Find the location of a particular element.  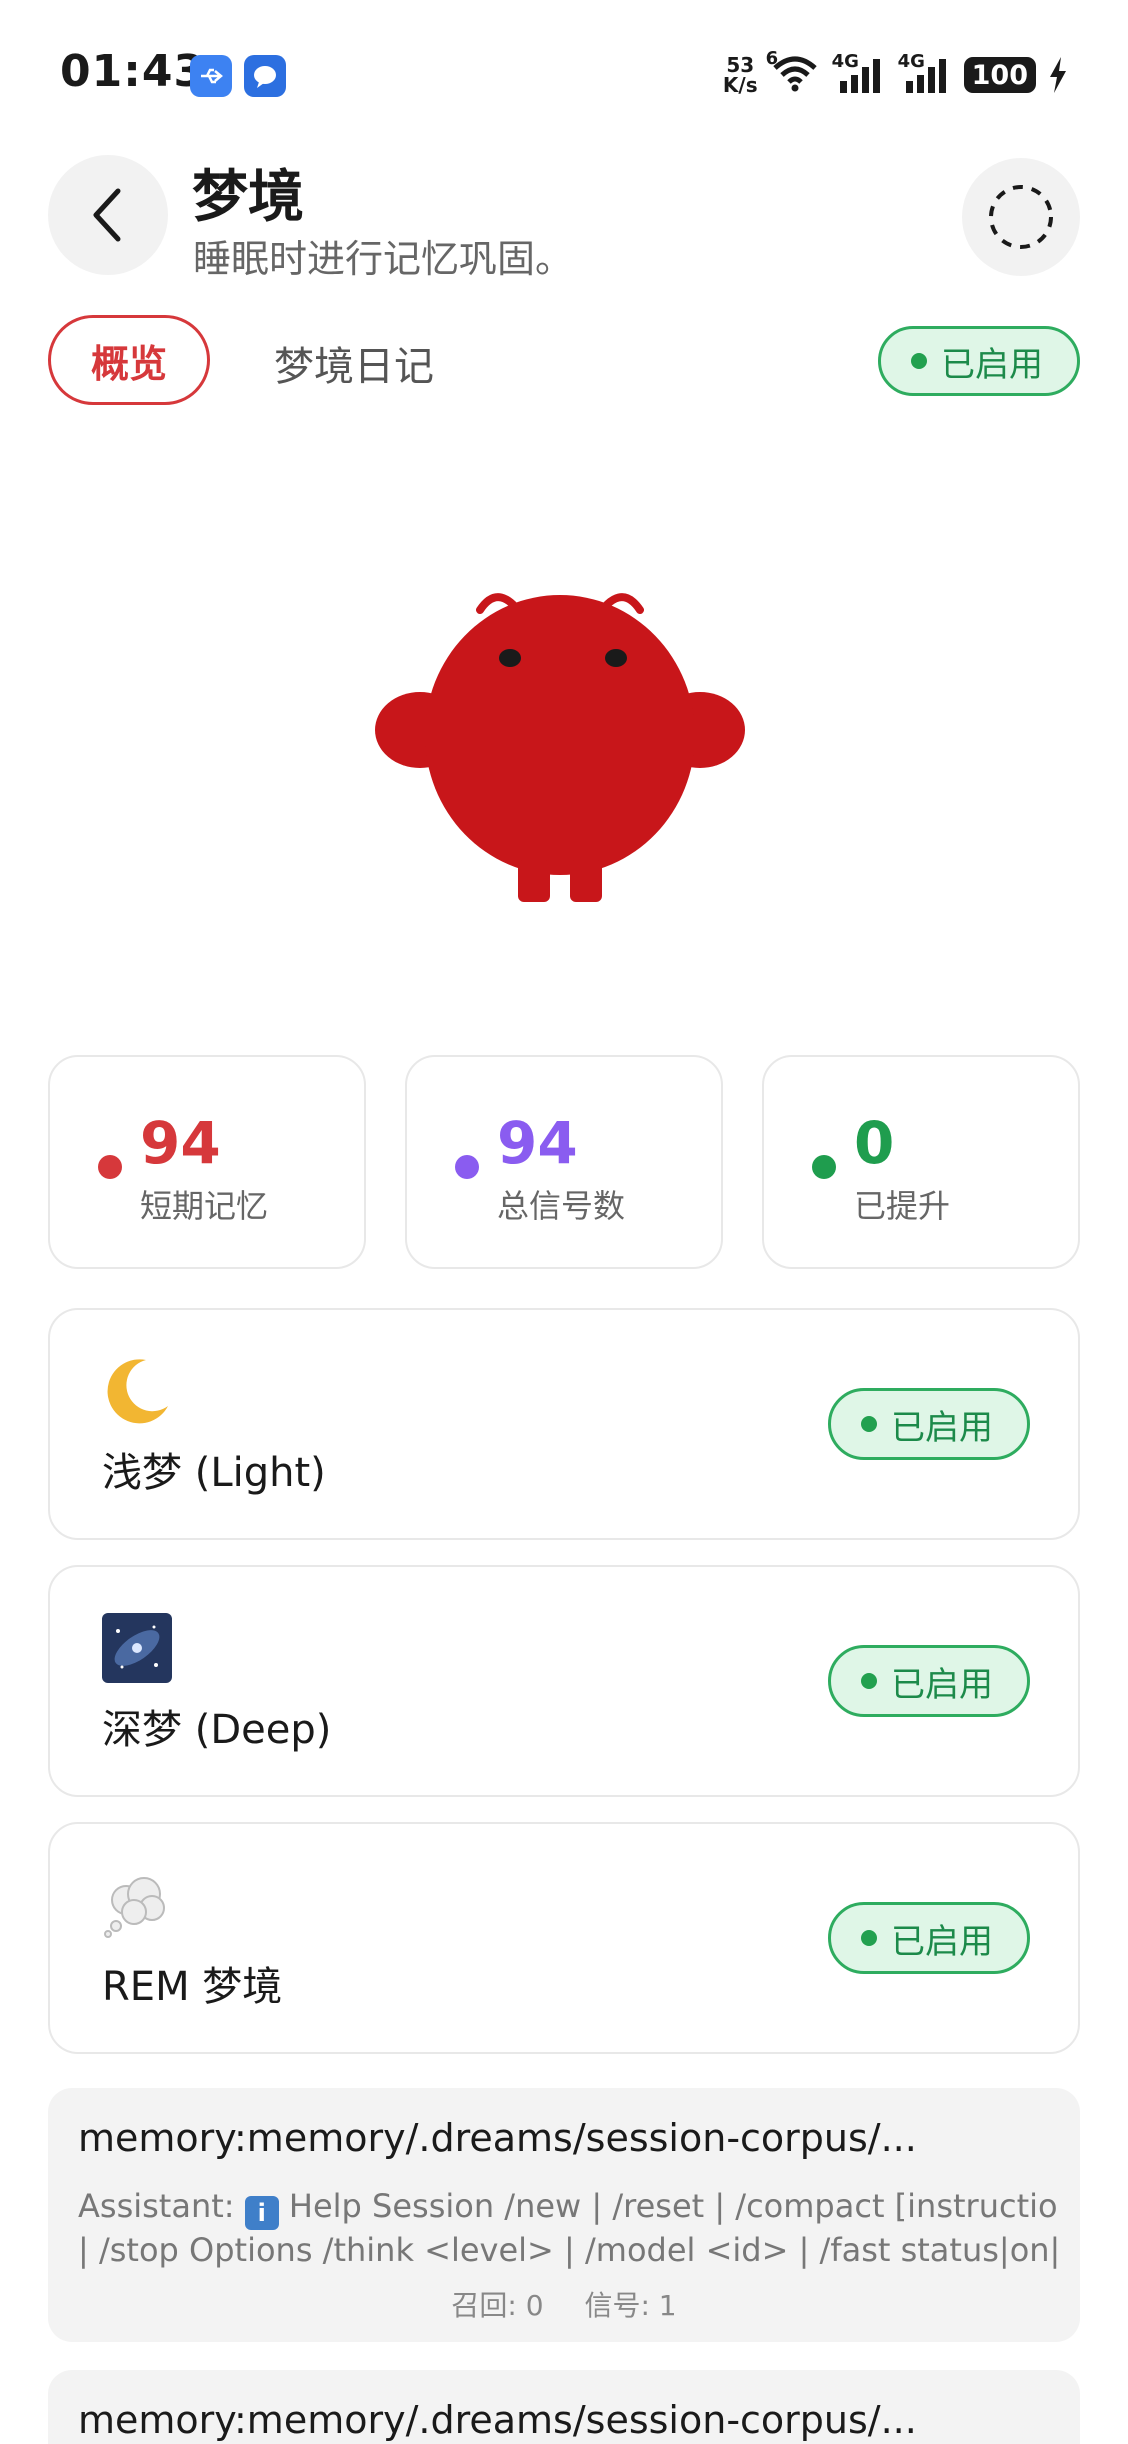

status-badge: 已启用 is located at coordinates (979, 361).